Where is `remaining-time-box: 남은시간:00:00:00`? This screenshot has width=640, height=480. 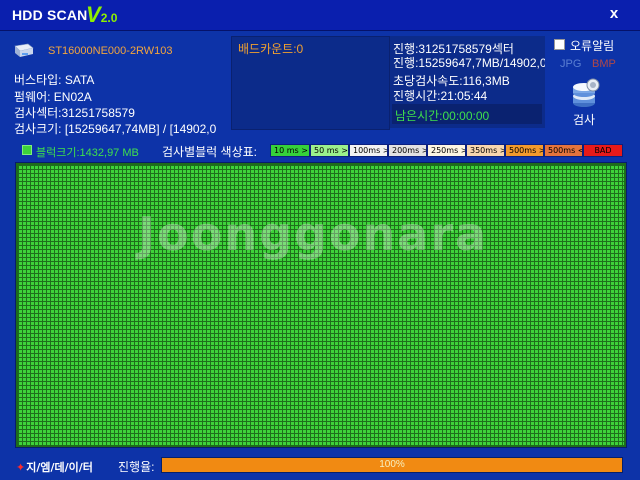 remaining-time-box: 남은시간:00:00:00 is located at coordinates (467, 114).